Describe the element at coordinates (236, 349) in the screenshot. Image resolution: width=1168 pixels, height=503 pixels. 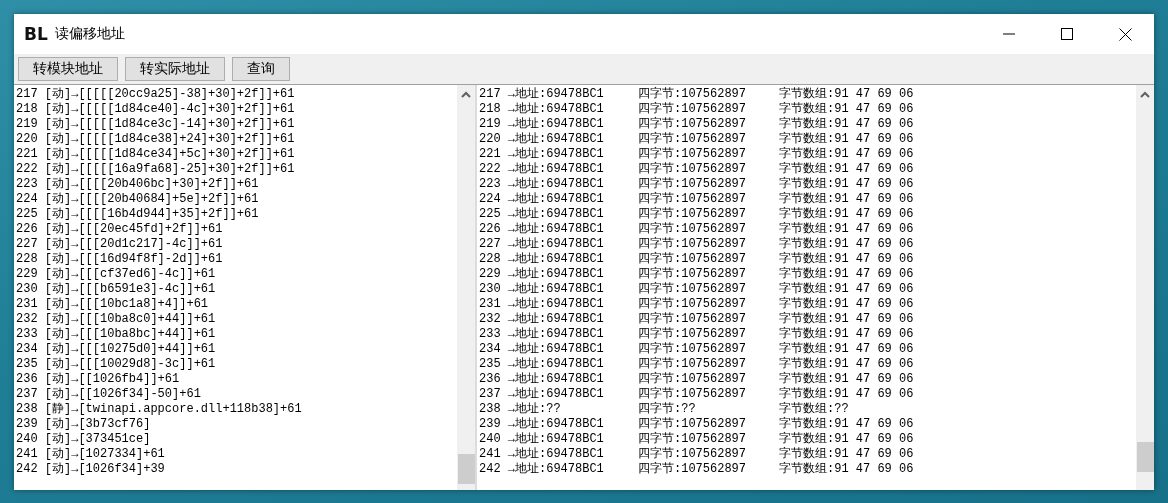
I see `offset-row: 234 [动]→[[[10275d0]+44]]+61` at that location.